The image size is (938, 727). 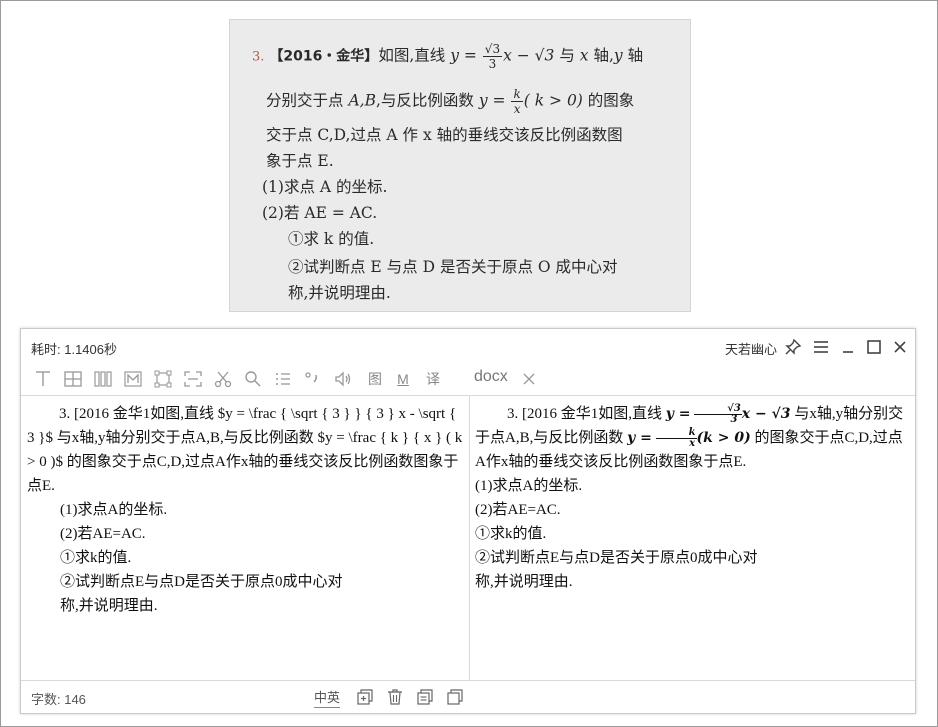 I want to click on docx-close-icon, so click(x=529, y=381).